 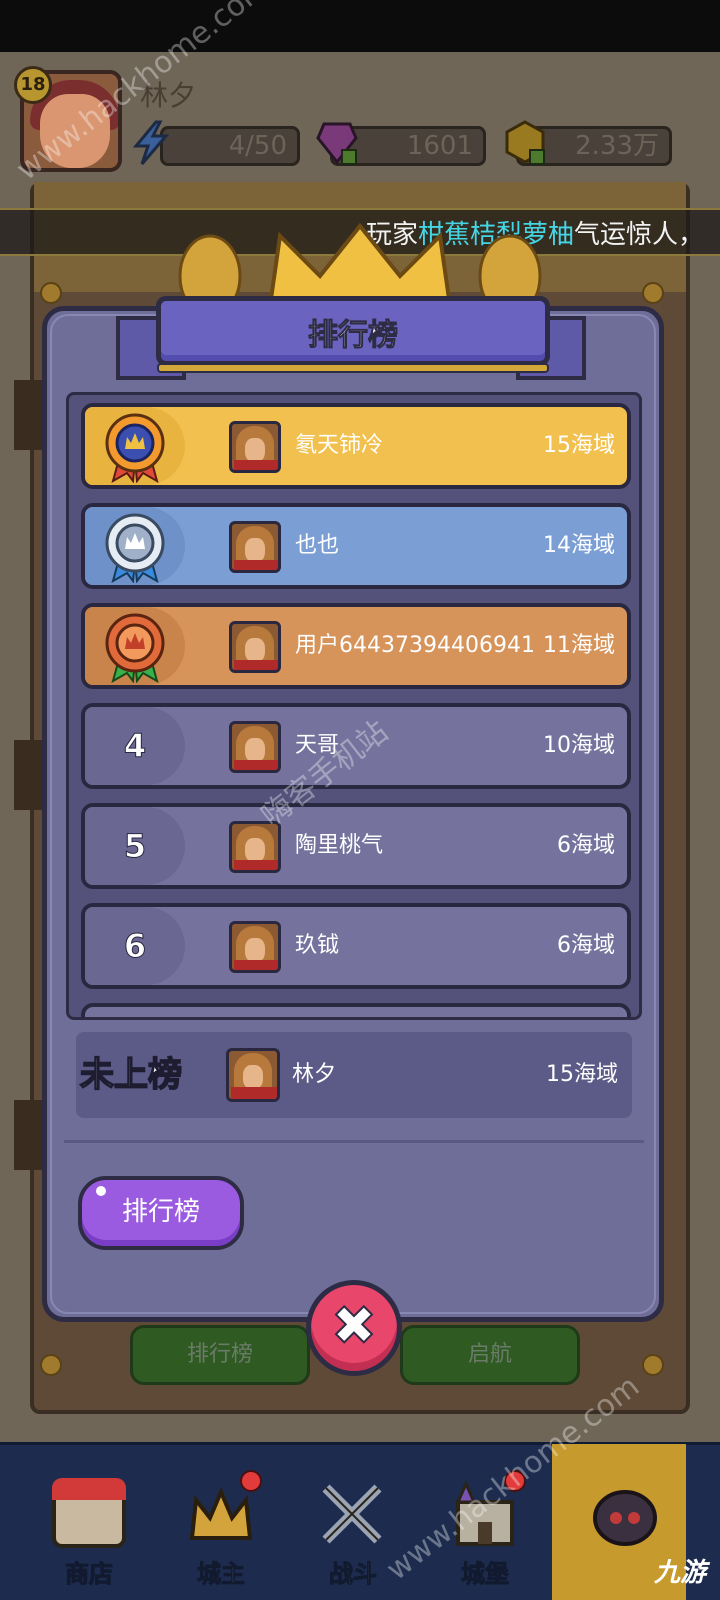 What do you see at coordinates (337, 143) in the screenshot?
I see `gem-icon` at bounding box center [337, 143].